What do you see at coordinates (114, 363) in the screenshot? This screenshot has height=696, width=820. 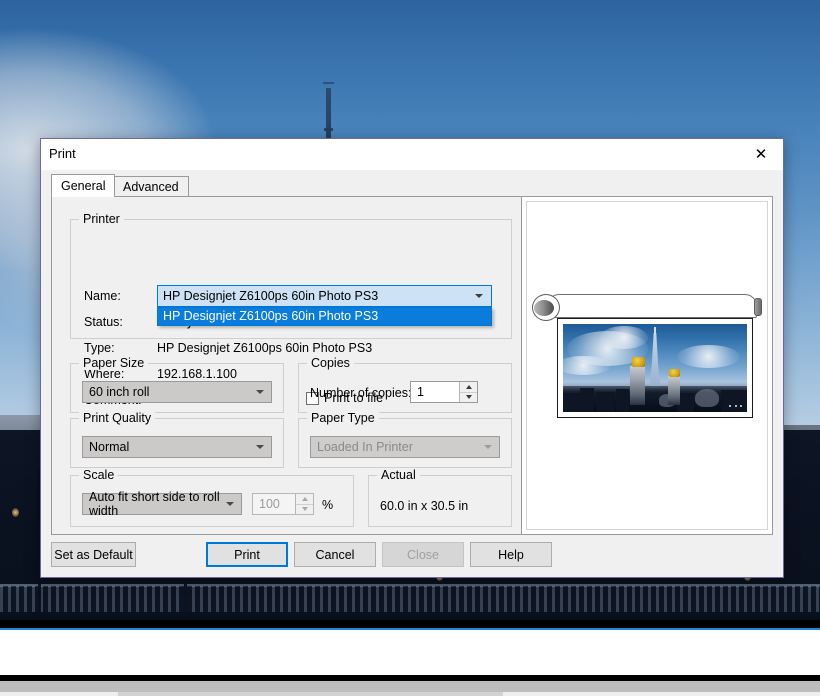 I see `paper-size-legend: Paper Size` at bounding box center [114, 363].